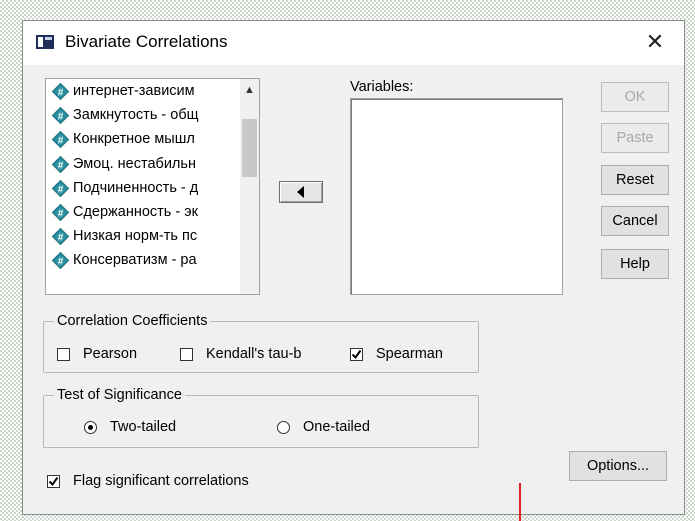 This screenshot has height=521, width=695. Describe the element at coordinates (143, 427) in the screenshot. I see `two-tailed-label: Two-tailed` at that location.